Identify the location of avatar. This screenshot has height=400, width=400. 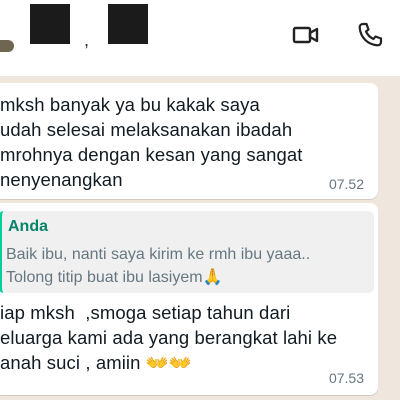
(7, 46).